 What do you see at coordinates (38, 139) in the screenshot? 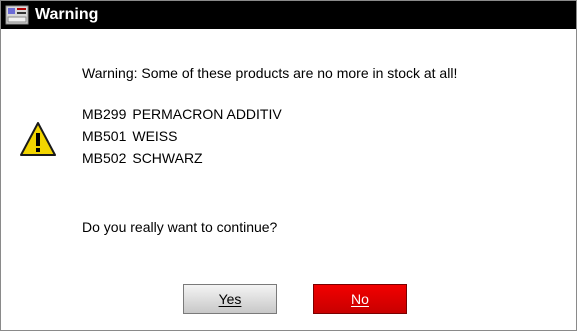
I see `warning-icon` at bounding box center [38, 139].